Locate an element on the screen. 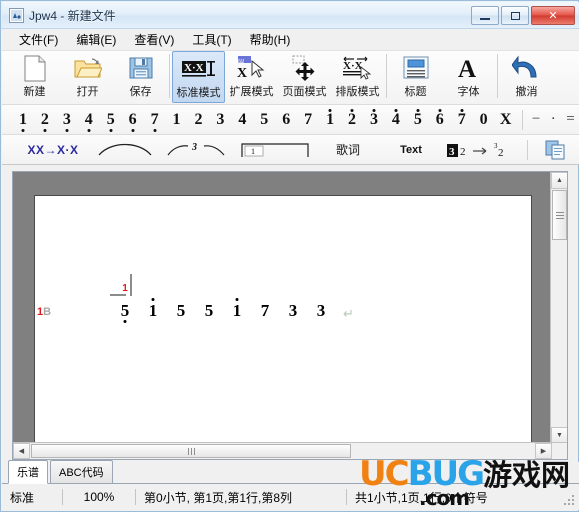 The height and width of the screenshot is (512, 579). score-note-6: 7 is located at coordinates (265, 311).